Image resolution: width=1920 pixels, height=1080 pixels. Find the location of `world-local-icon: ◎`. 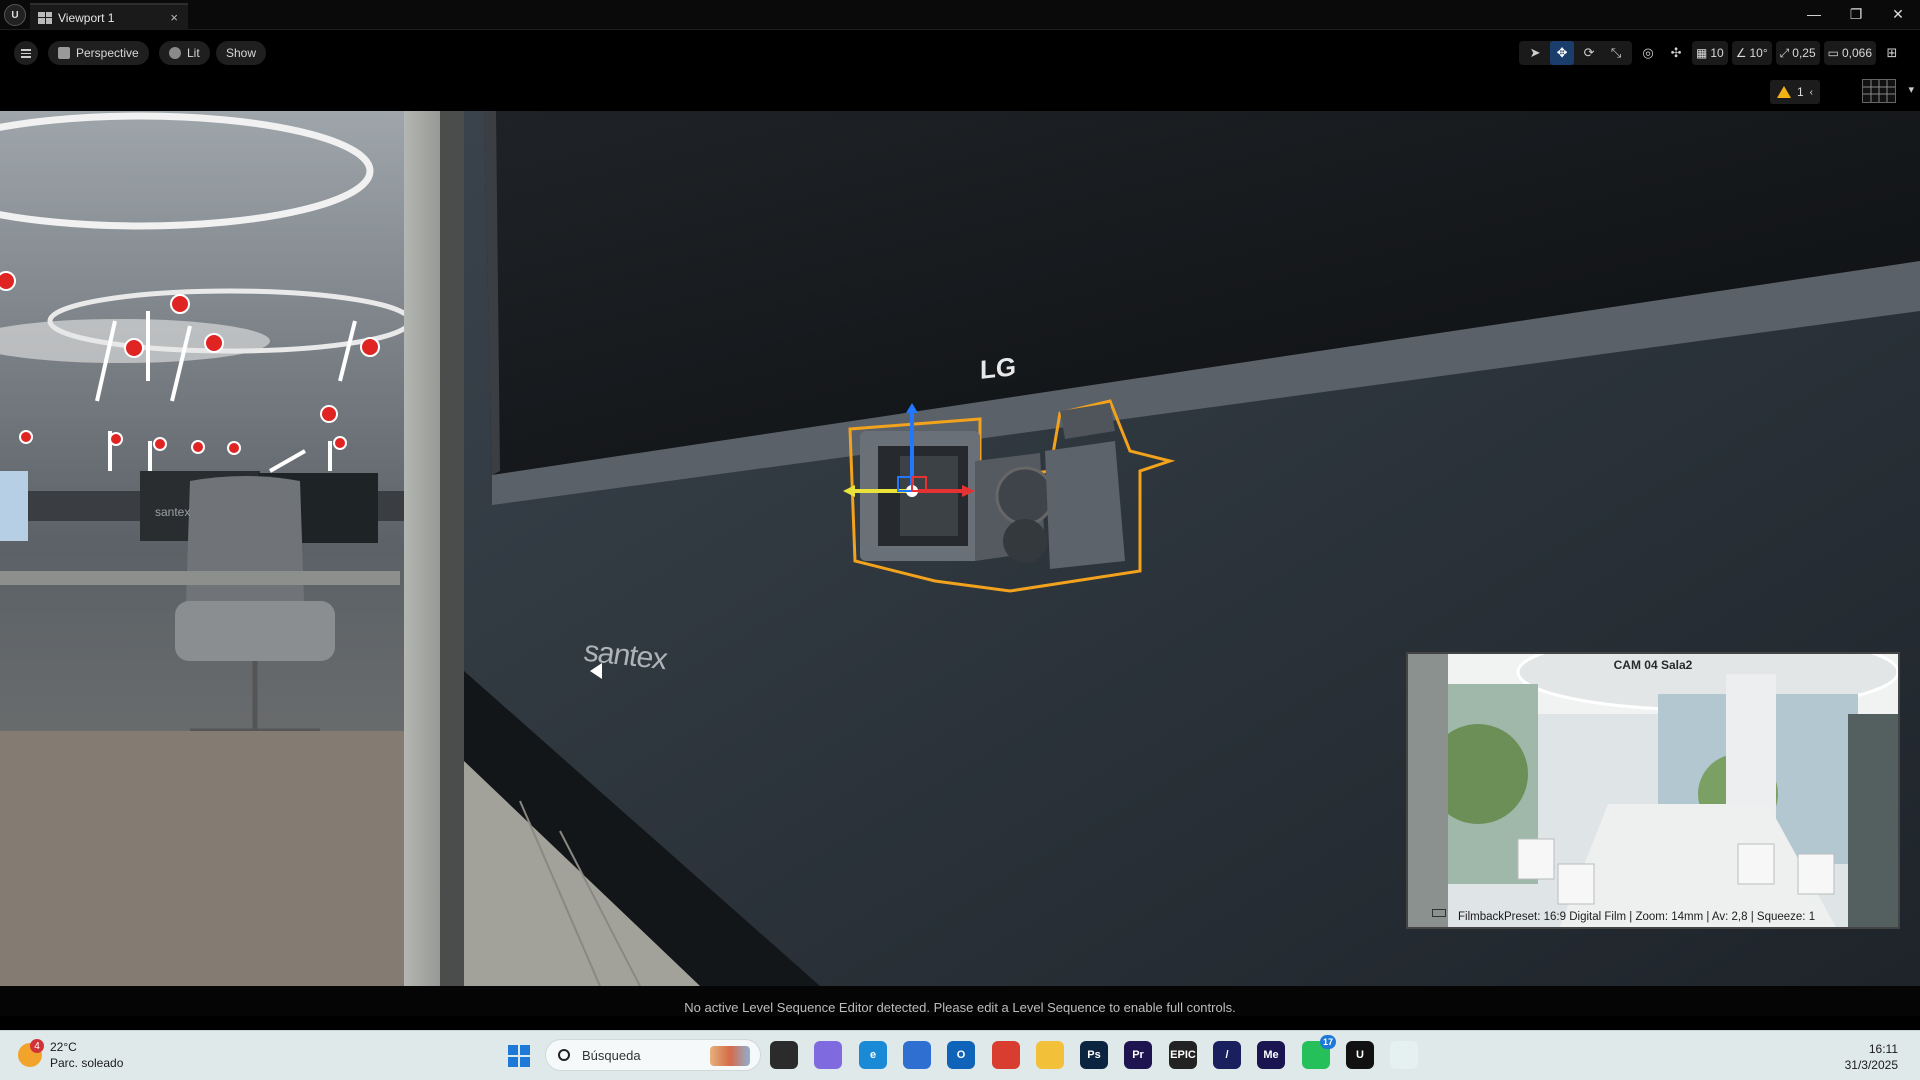

world-local-icon: ◎ is located at coordinates (1648, 53).